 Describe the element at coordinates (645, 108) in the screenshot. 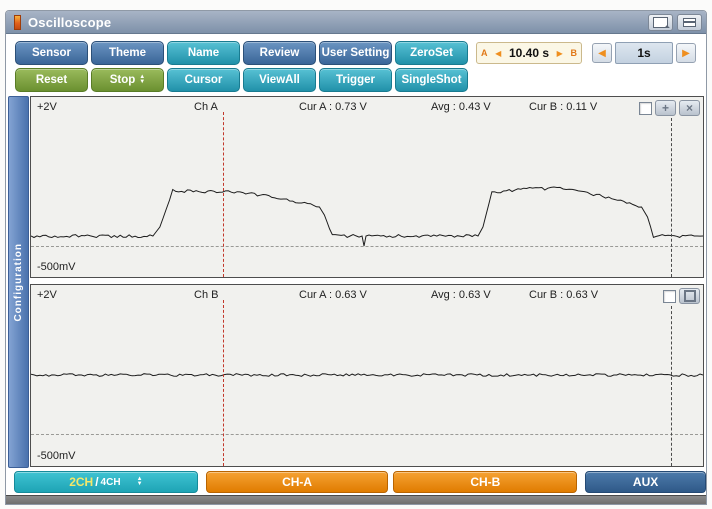

I see `channel-a-checkbox` at that location.